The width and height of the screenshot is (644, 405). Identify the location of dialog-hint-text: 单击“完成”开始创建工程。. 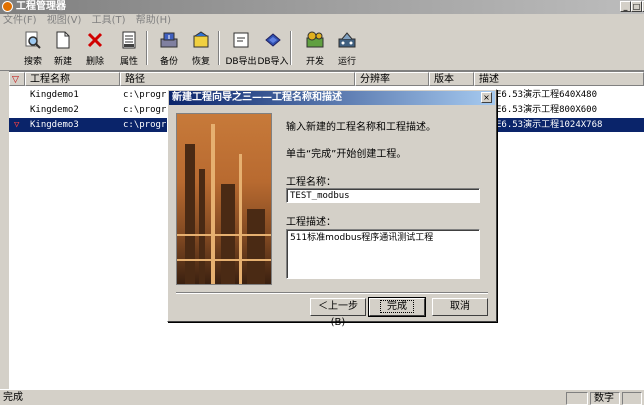
(346, 154).